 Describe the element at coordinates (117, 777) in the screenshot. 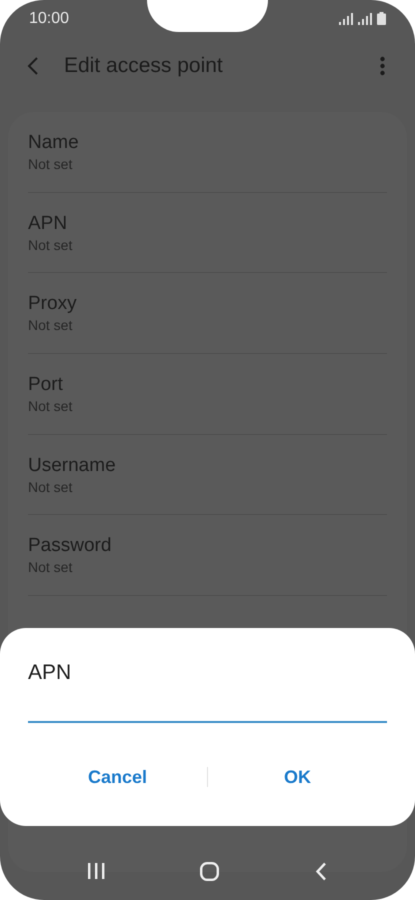

I see `cancel-button: Cancel` at that location.